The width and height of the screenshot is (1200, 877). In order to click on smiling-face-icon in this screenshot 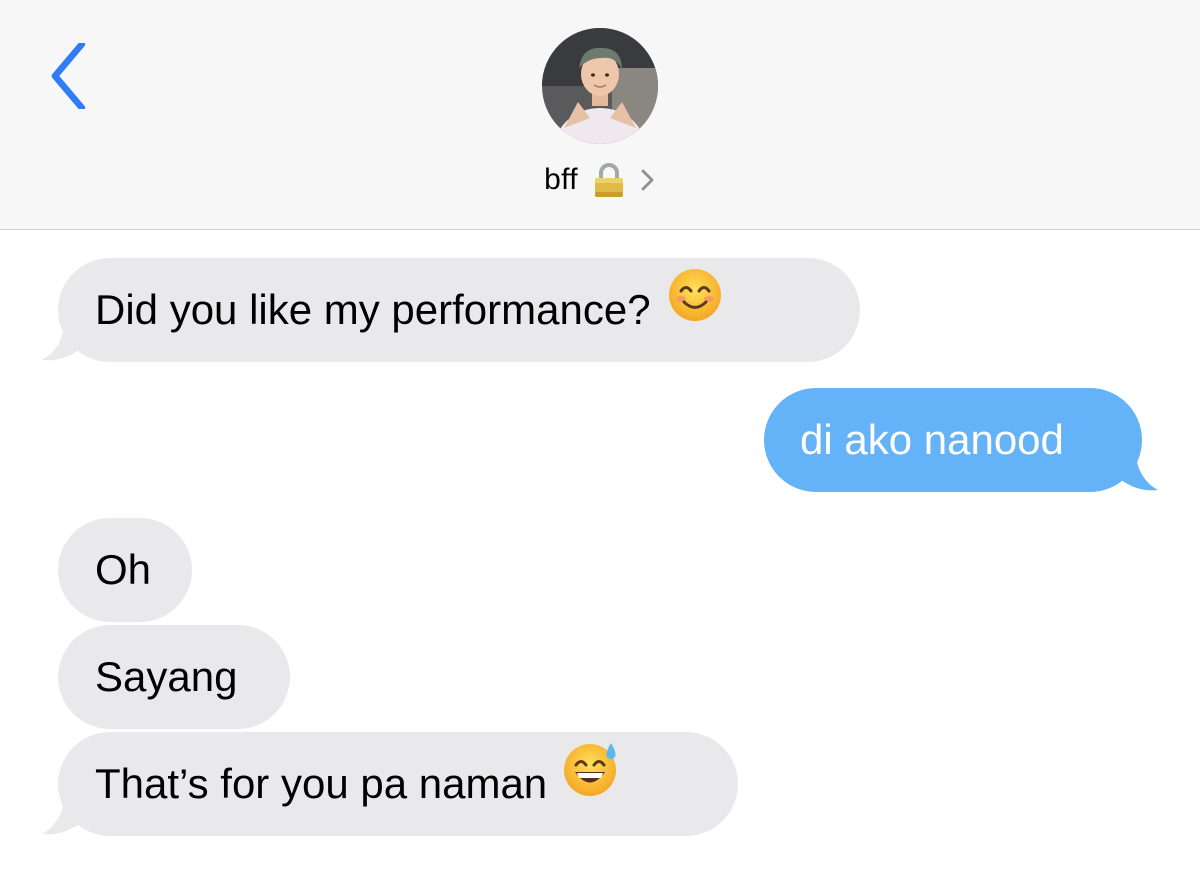, I will do `click(695, 309)`.